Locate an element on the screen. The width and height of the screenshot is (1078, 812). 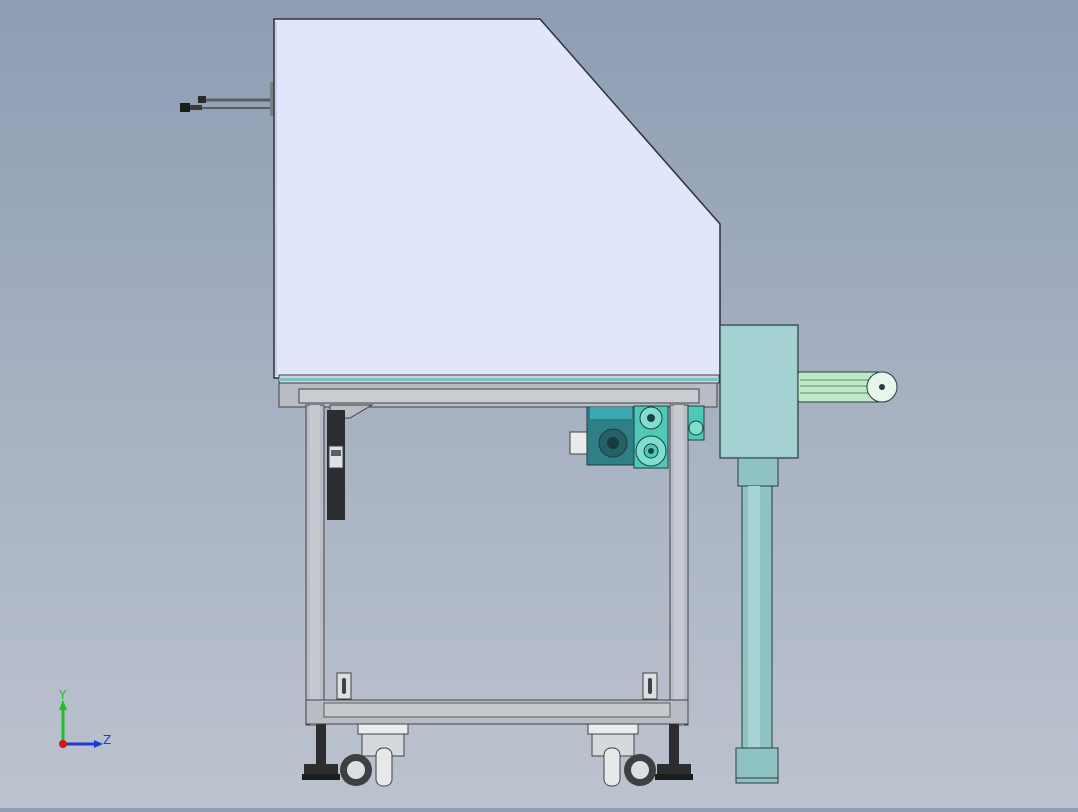
orientation-triad: Y Z is located at coordinates (84, 718).